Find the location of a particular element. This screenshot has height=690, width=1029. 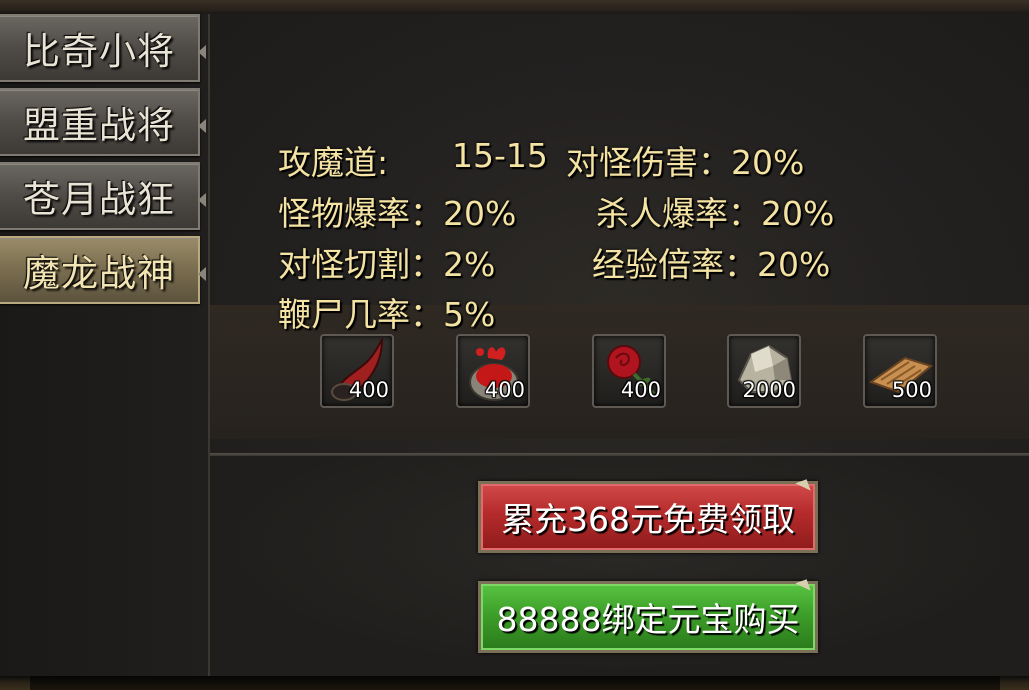

bottom-frame-strip is located at coordinates (514, 683).